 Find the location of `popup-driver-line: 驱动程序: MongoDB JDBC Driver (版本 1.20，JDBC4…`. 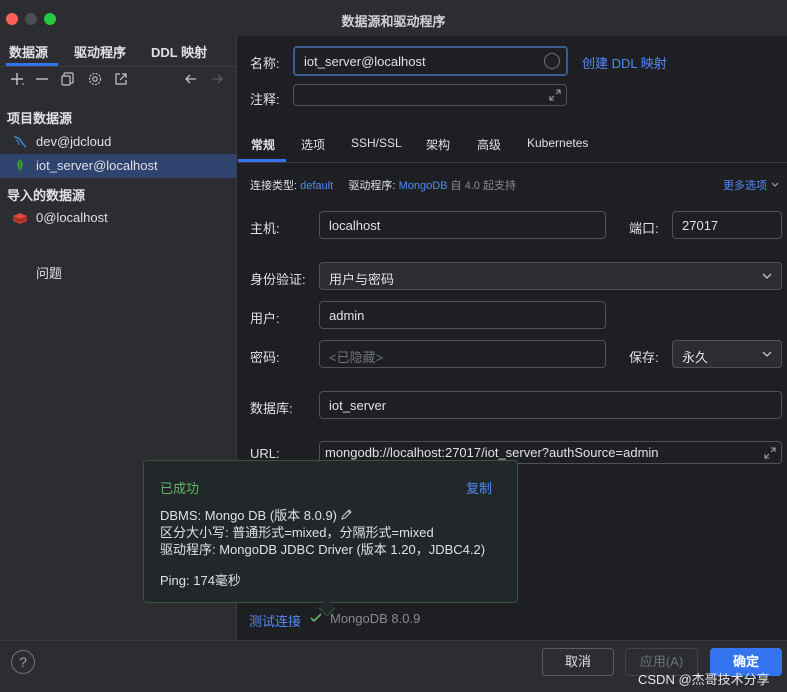

popup-driver-line: 驱动程序: MongoDB JDBC Driver (版本 1.20，JDBC4… is located at coordinates (323, 549).